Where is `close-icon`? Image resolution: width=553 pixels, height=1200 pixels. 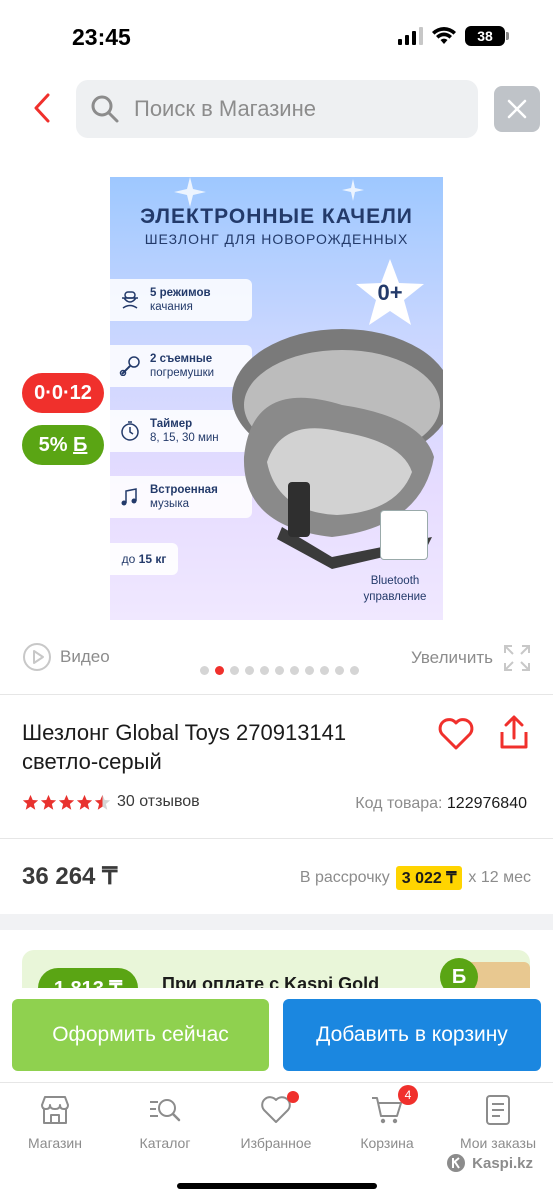
close-icon is located at coordinates (517, 109).